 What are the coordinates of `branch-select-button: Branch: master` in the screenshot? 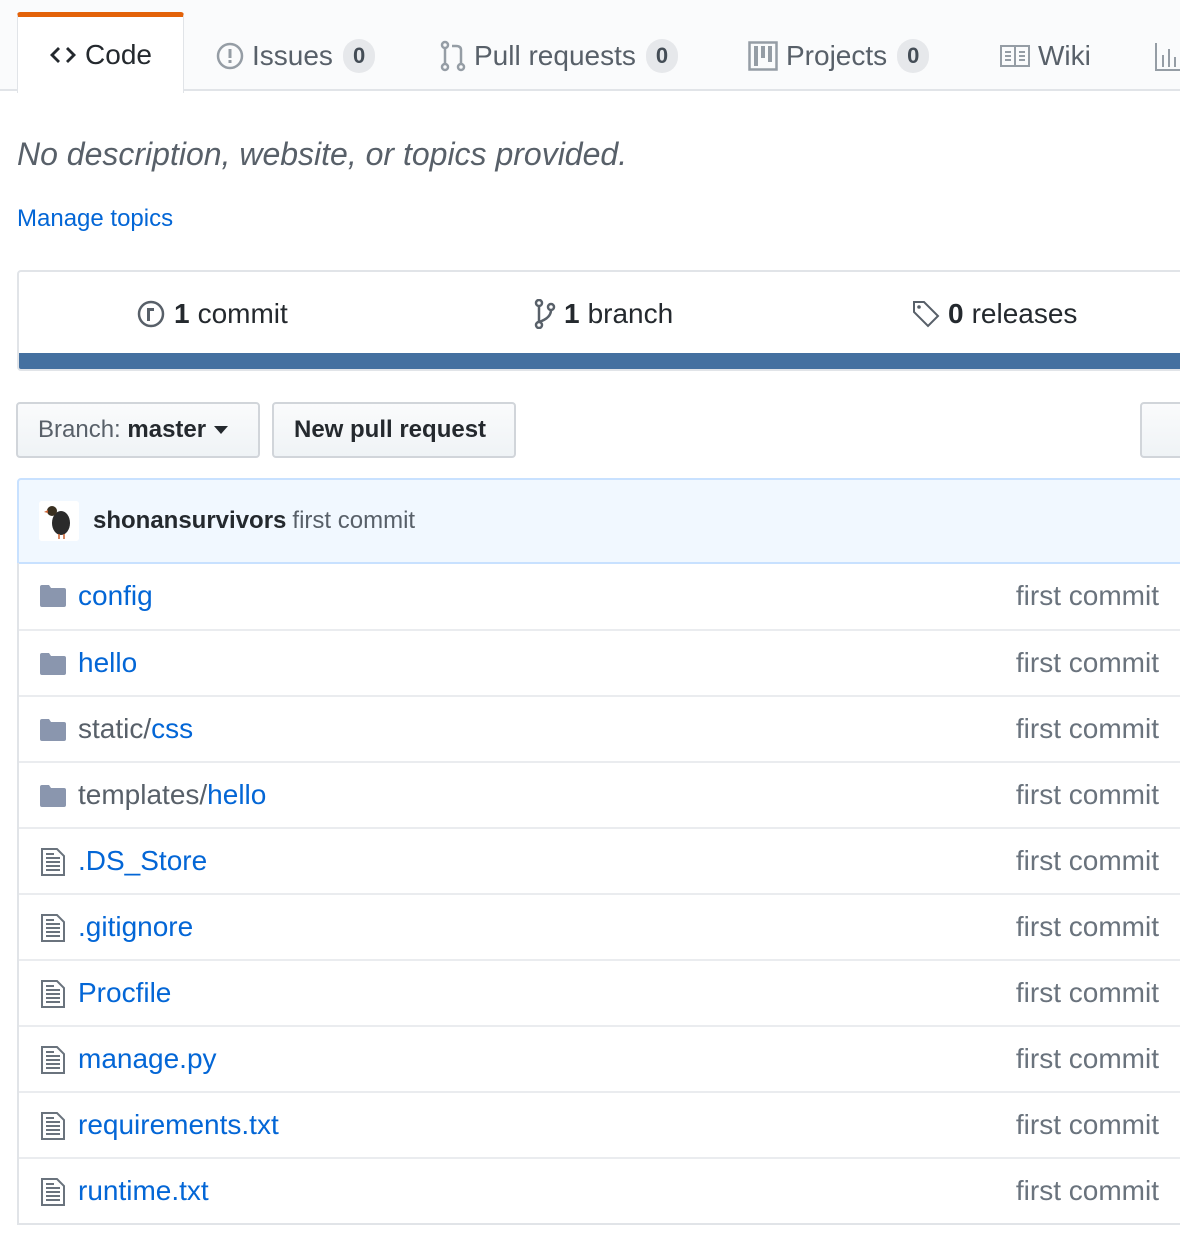 It's located at (138, 430).